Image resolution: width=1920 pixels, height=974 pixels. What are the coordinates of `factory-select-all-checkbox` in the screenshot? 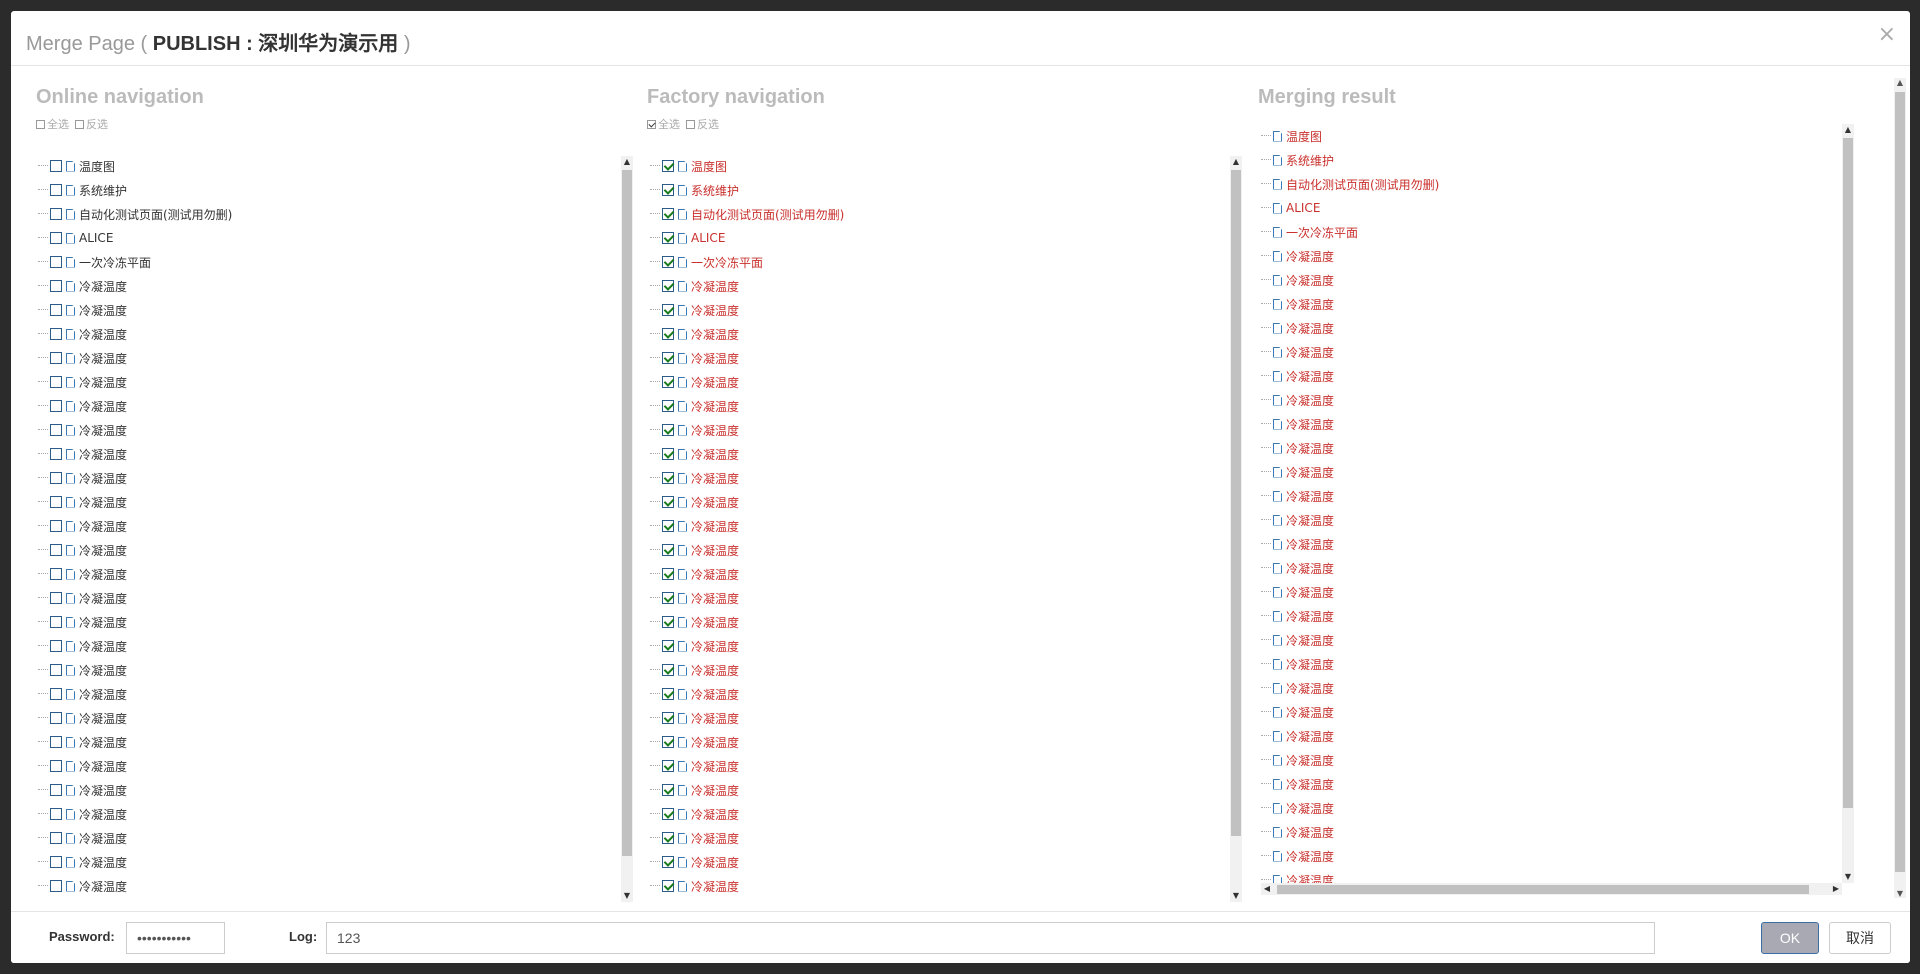 It's located at (651, 124).